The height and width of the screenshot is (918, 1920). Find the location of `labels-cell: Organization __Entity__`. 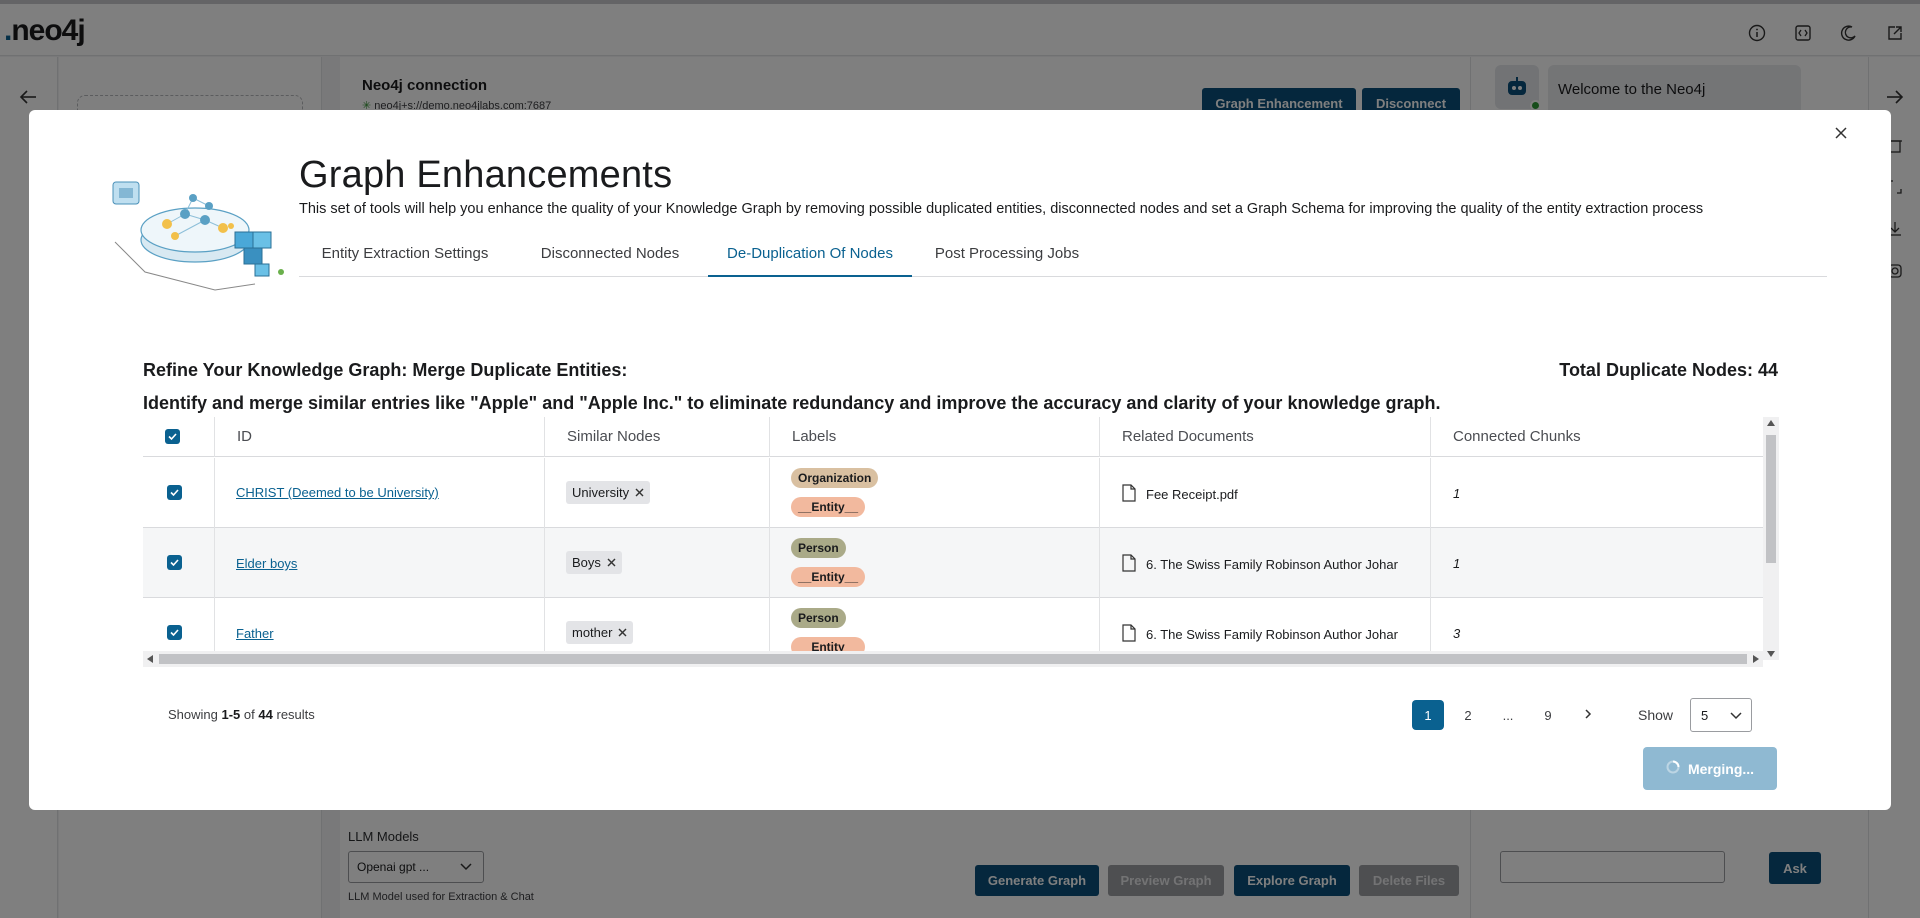

labels-cell: Organization __Entity__ is located at coordinates (934, 493).